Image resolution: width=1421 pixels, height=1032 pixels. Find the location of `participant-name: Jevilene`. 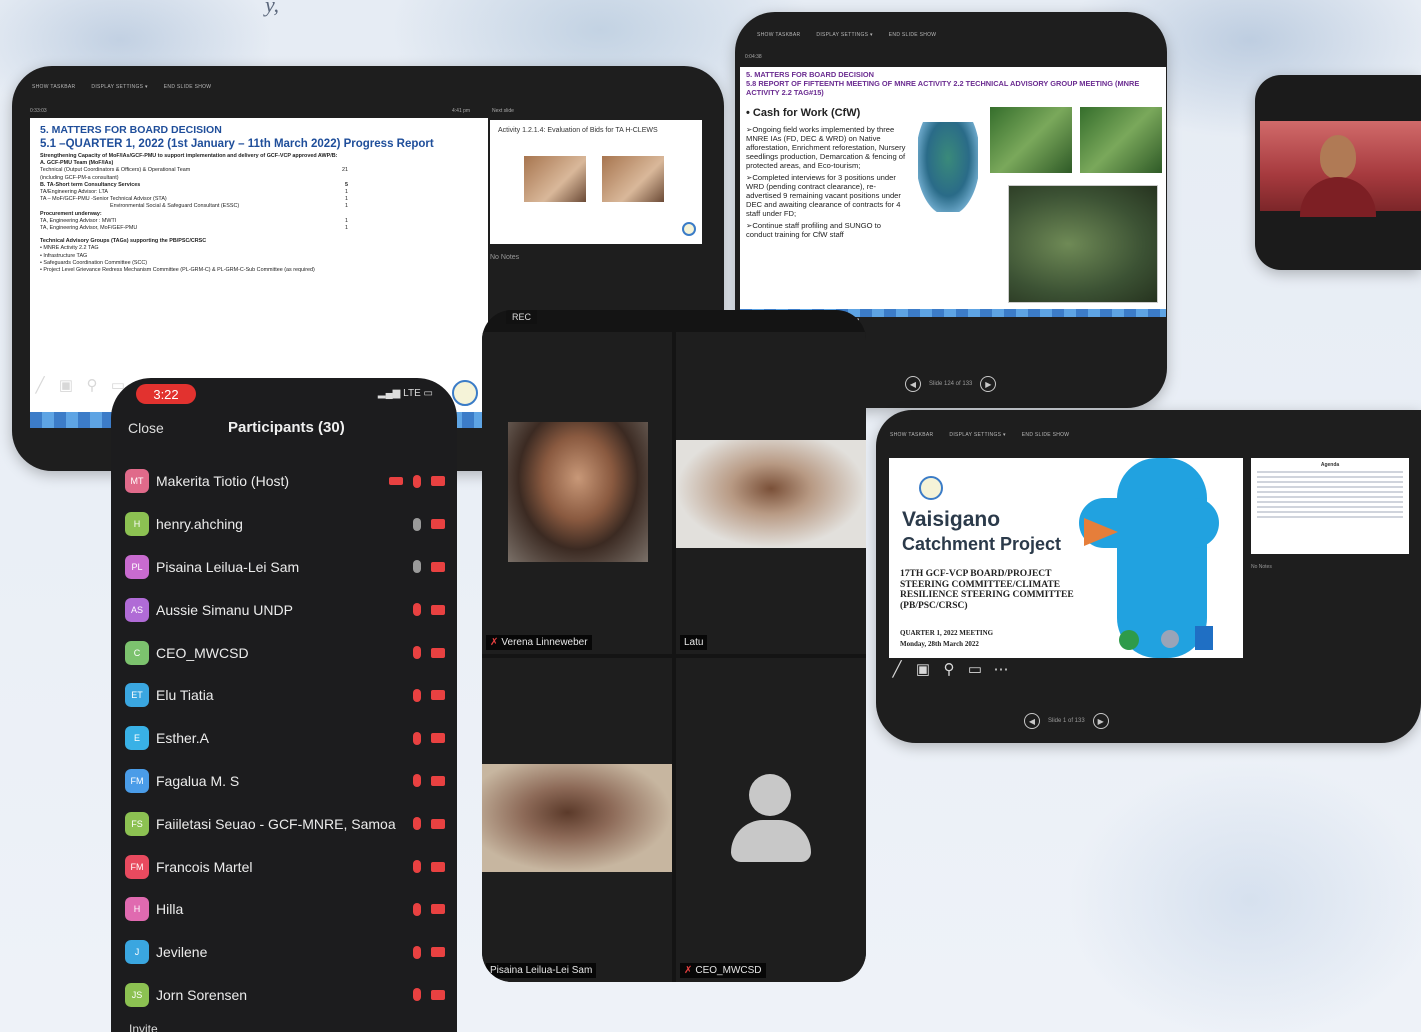

participant-name: Jevilene is located at coordinates (182, 952).